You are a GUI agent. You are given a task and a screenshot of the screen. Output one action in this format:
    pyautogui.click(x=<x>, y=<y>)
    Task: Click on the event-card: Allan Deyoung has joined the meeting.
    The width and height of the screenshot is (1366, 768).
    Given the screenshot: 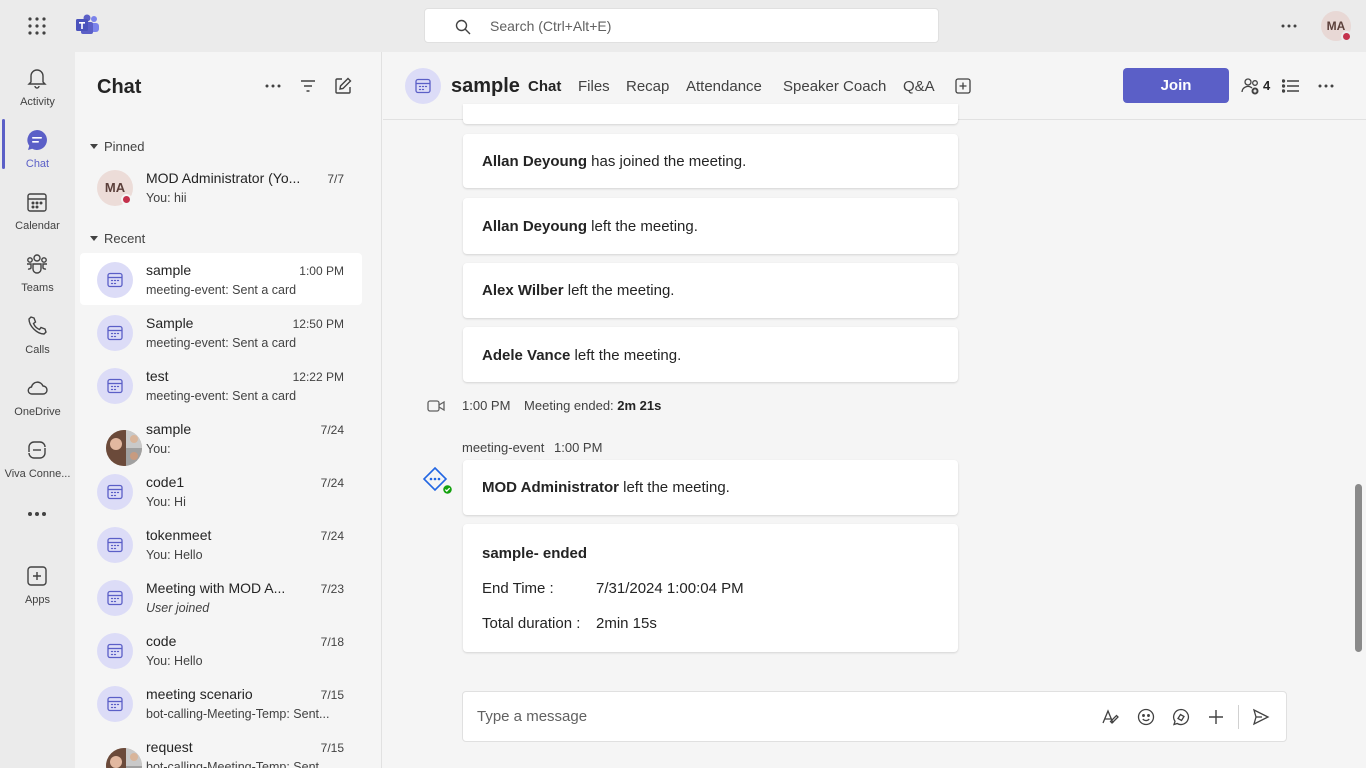 What is the action you would take?
    pyautogui.click(x=710, y=161)
    